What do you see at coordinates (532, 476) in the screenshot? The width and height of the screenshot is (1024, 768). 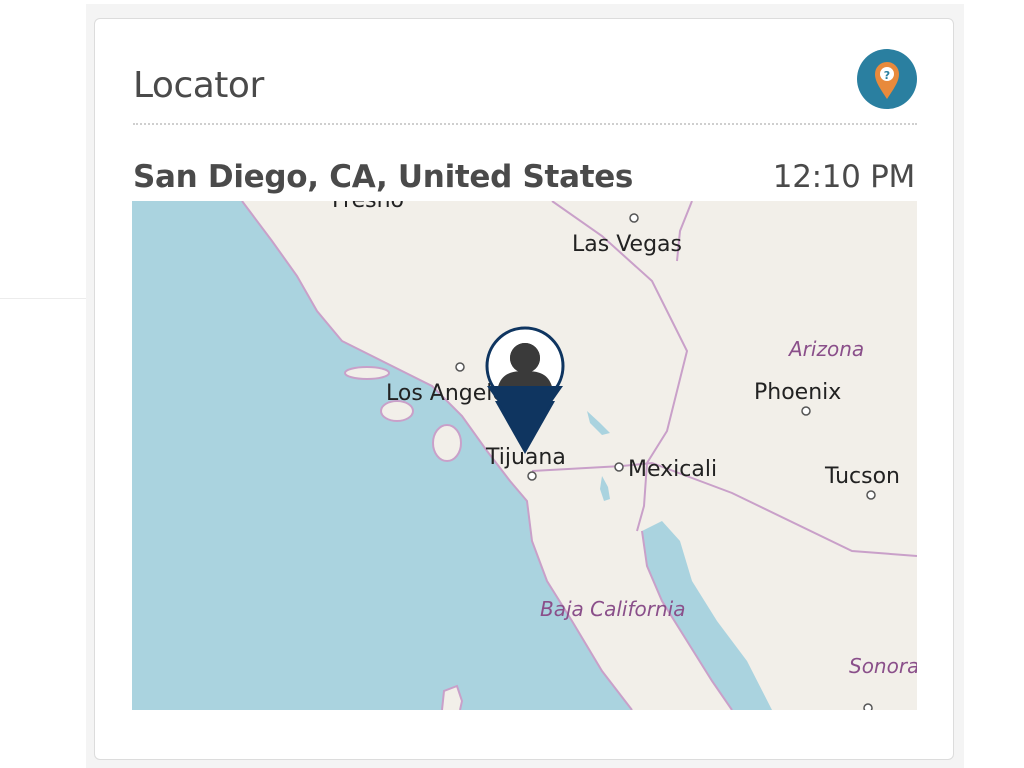 I see `city-dot-tijuana` at bounding box center [532, 476].